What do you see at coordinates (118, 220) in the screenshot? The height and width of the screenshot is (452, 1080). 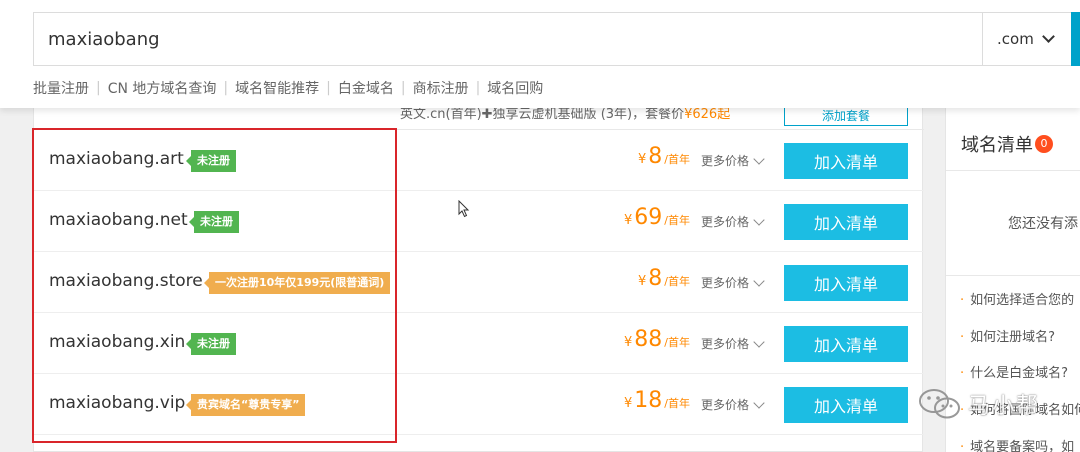 I see `domain-name: maxiaobang.net` at bounding box center [118, 220].